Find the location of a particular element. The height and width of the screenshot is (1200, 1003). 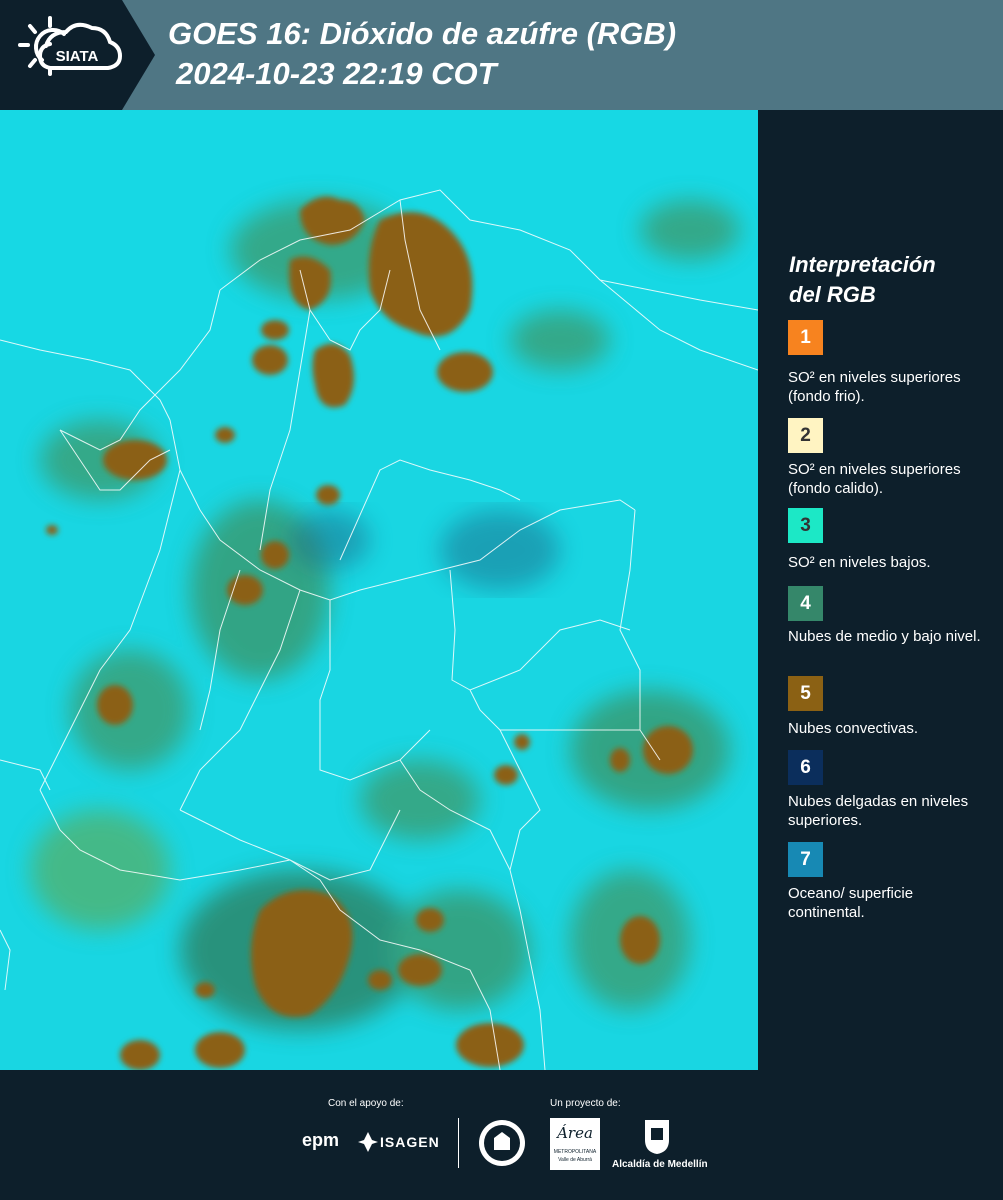

siata-logo: SIATA is located at coordinates (77, 55).